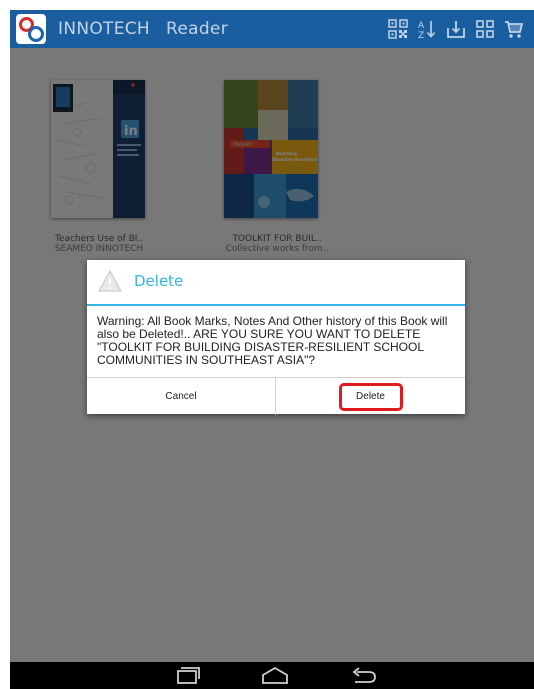 This screenshot has width=534, height=689. Describe the element at coordinates (514, 29) in the screenshot. I see `cart-icon` at that location.